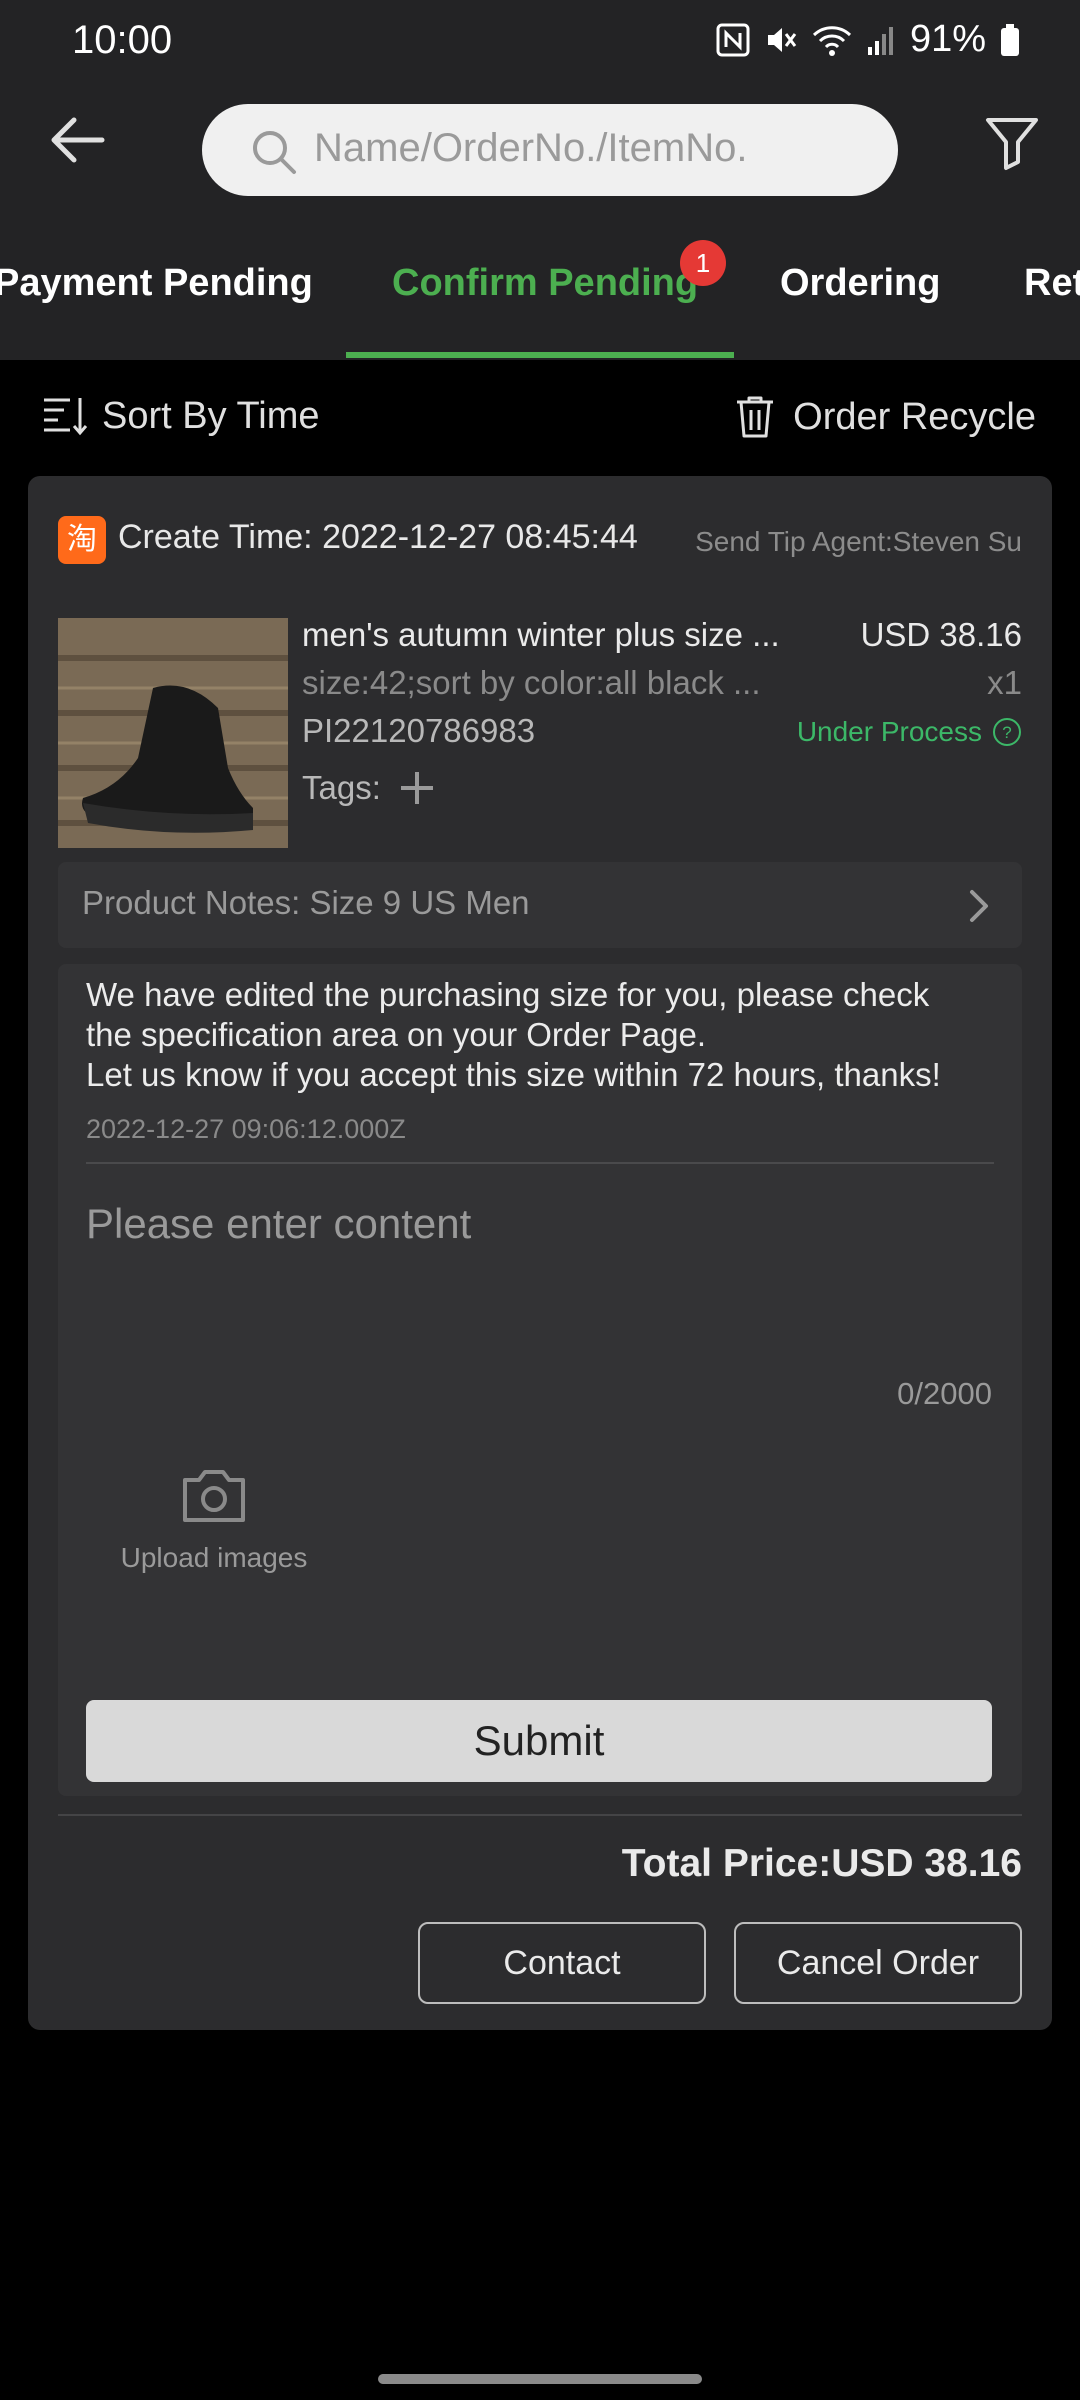 This screenshot has height=2400, width=1080. I want to click on status-time: 10:00, so click(122, 40).